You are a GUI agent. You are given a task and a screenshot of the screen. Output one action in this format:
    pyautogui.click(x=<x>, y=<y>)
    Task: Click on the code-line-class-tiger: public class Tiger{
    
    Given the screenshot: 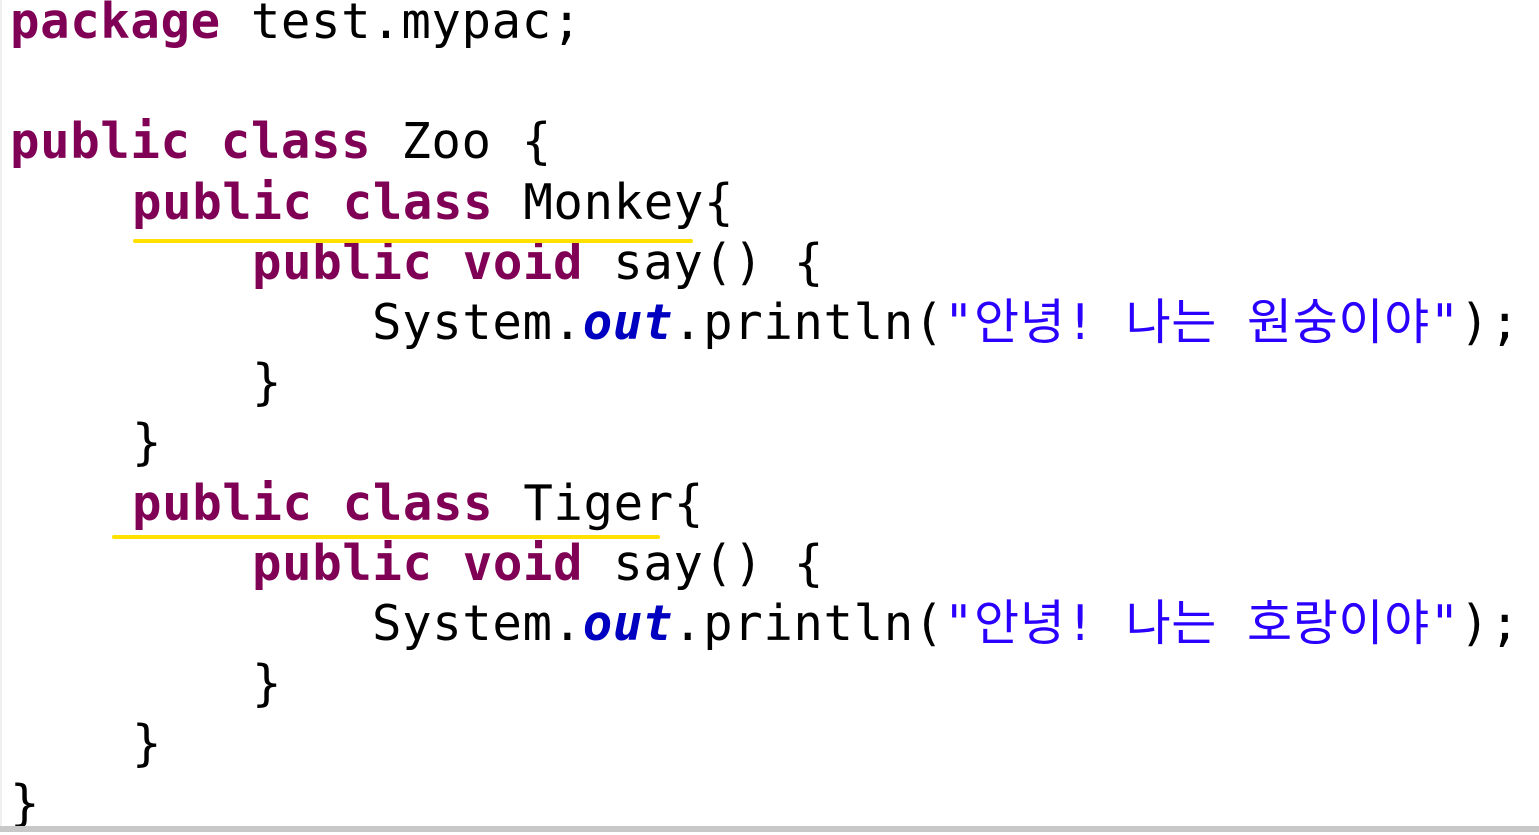 What is the action you would take?
    pyautogui.click(x=765, y=504)
    